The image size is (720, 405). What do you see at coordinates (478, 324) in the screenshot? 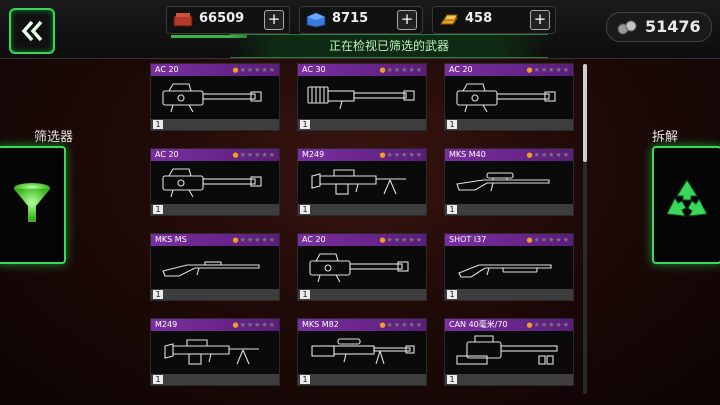
I see `weapon-name: CAN 40毫米/70` at bounding box center [478, 324].